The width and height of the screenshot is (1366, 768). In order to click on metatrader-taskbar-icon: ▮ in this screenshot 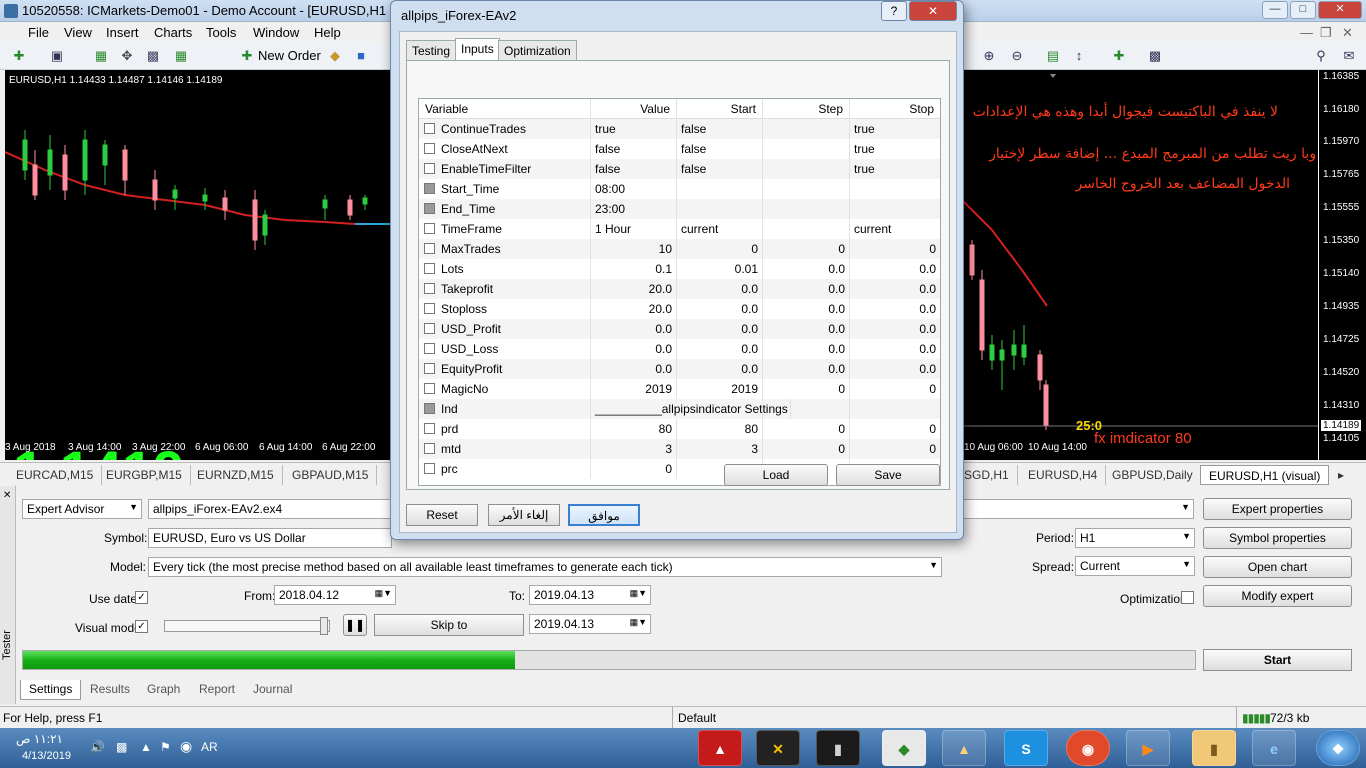, I will do `click(838, 748)`.